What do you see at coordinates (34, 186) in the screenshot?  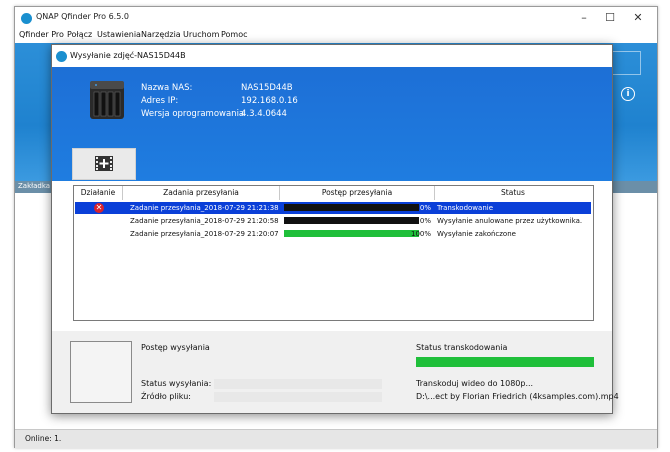 I see `tab-zakladka: Zakładka` at bounding box center [34, 186].